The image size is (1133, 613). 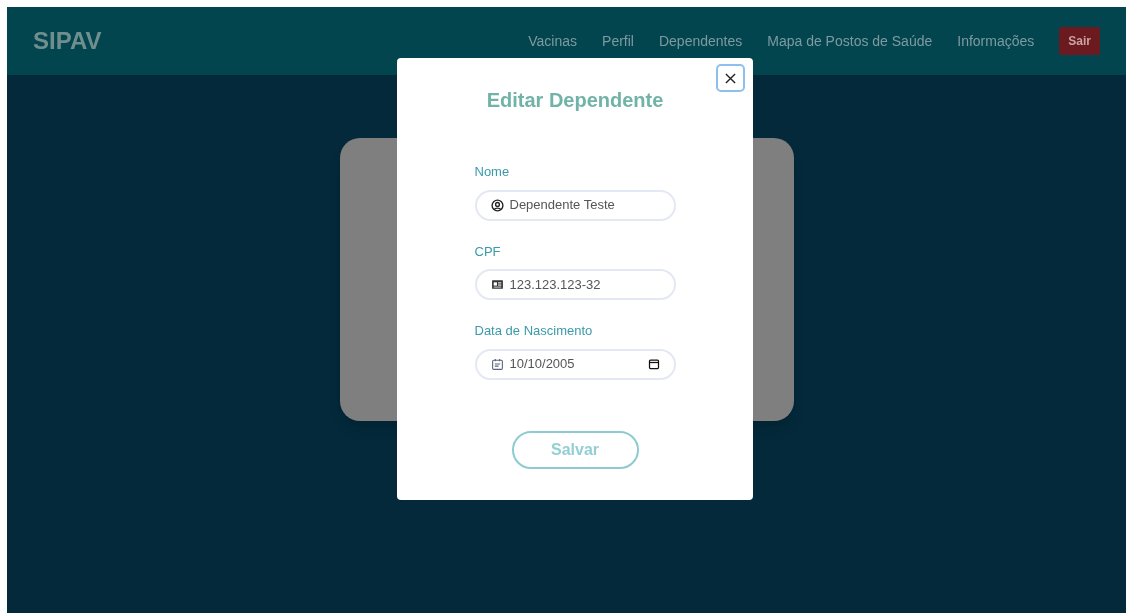 What do you see at coordinates (497, 364) in the screenshot?
I see `calendar-icon` at bounding box center [497, 364].